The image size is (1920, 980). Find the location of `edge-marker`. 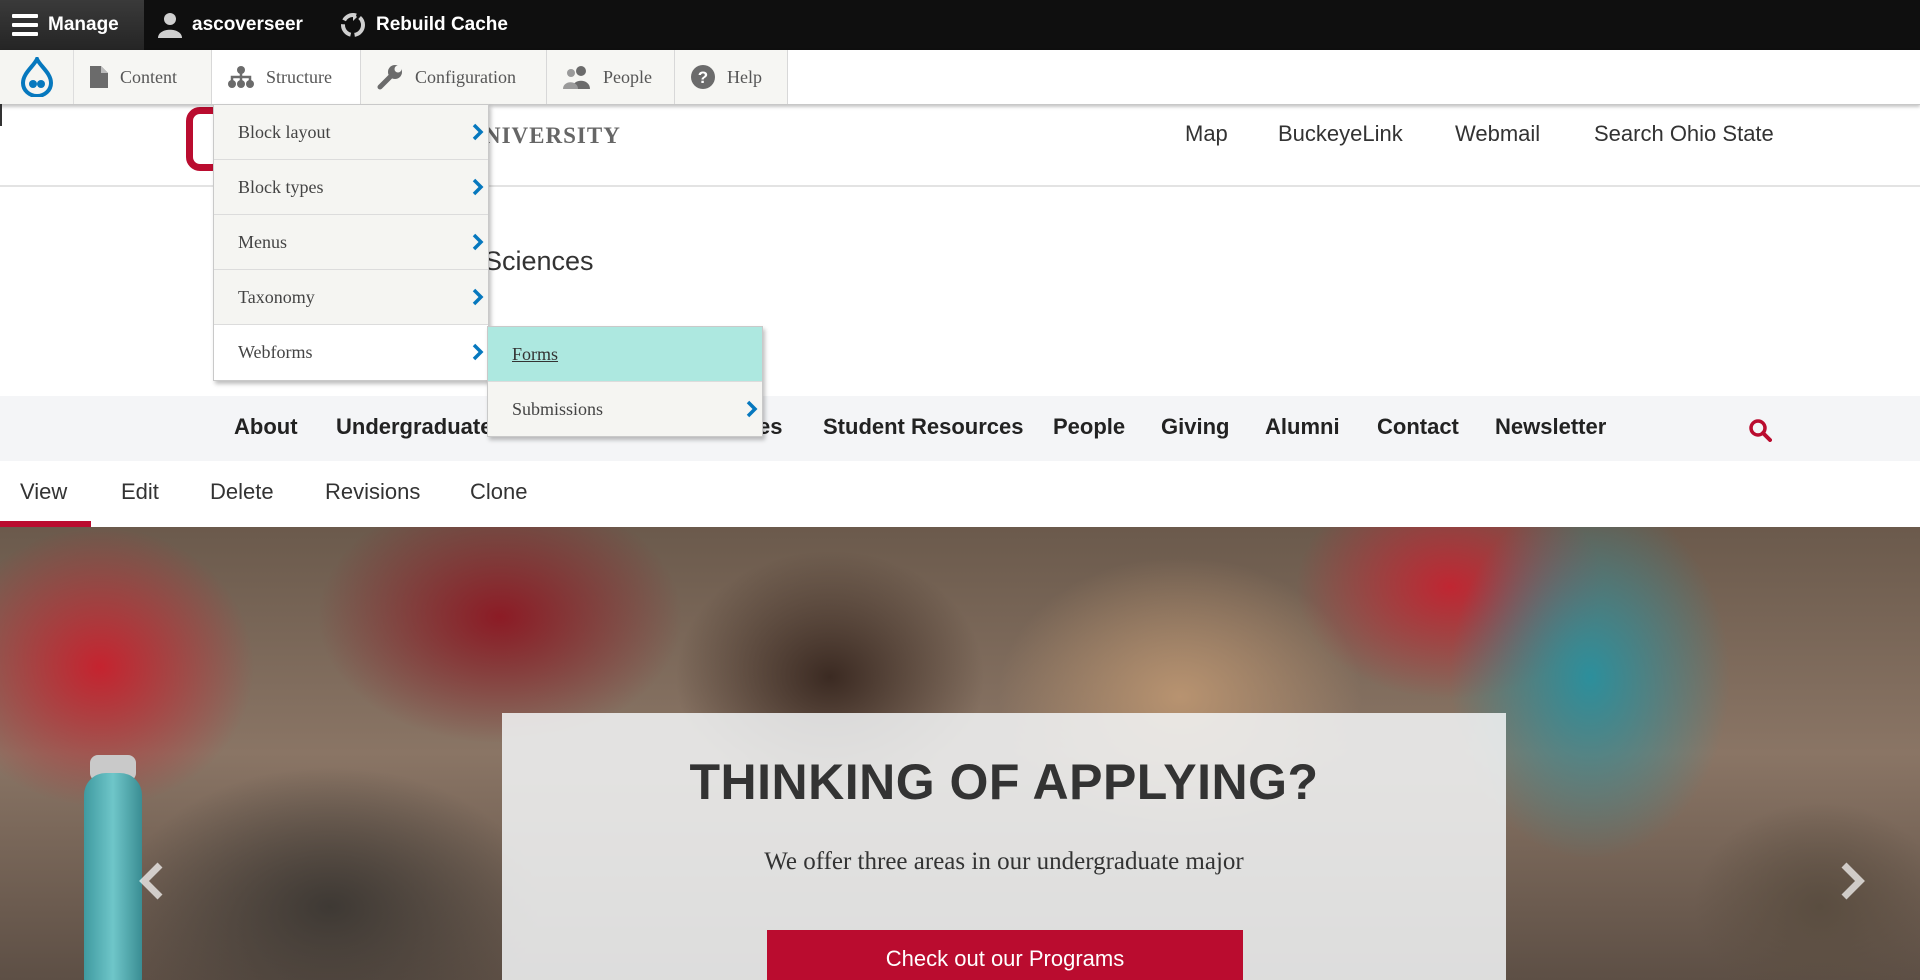

edge-marker is located at coordinates (1, 115).